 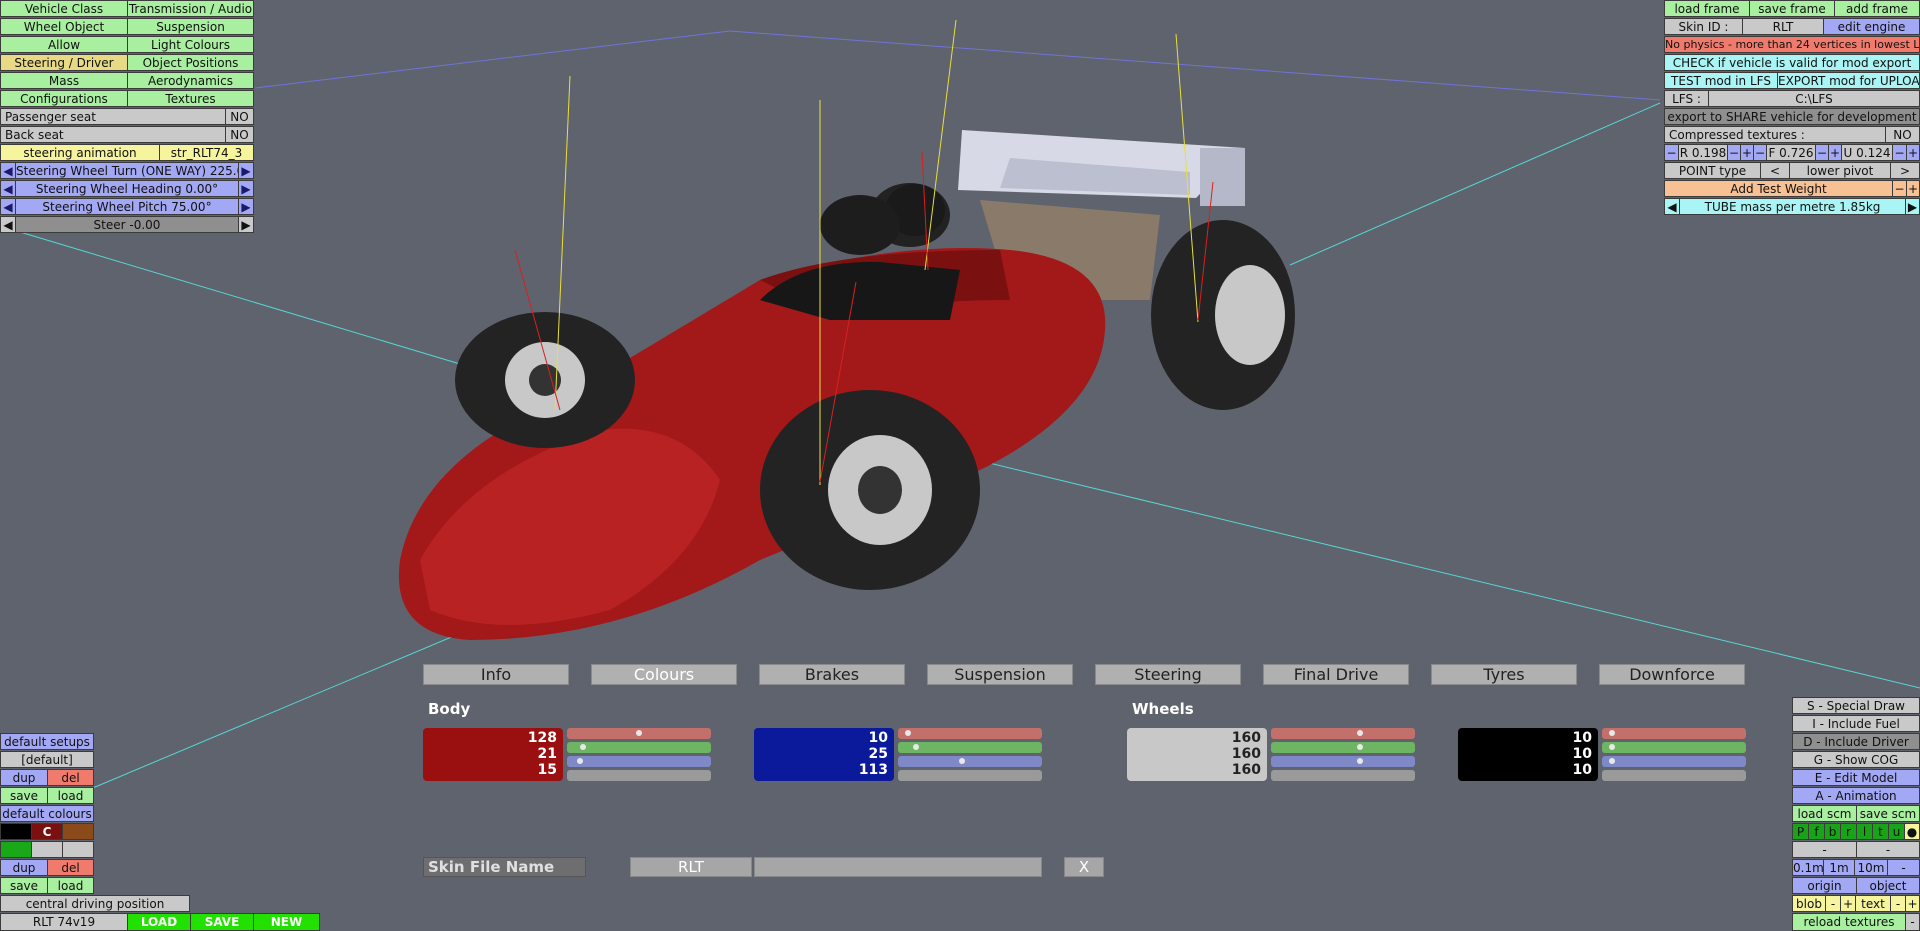 I want to click on scale-0-1m-button: 0.1m, so click(x=1808, y=867).